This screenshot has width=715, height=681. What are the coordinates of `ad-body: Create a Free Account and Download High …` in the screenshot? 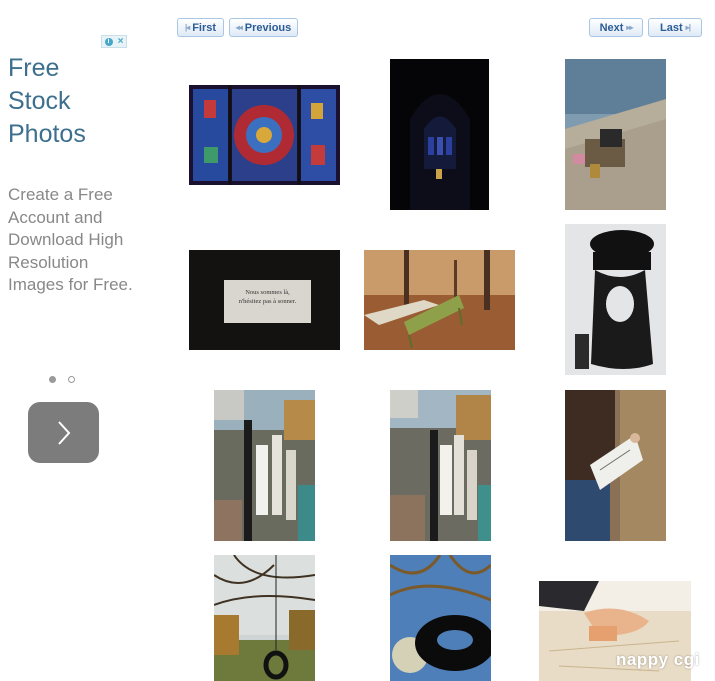 It's located at (70, 240).